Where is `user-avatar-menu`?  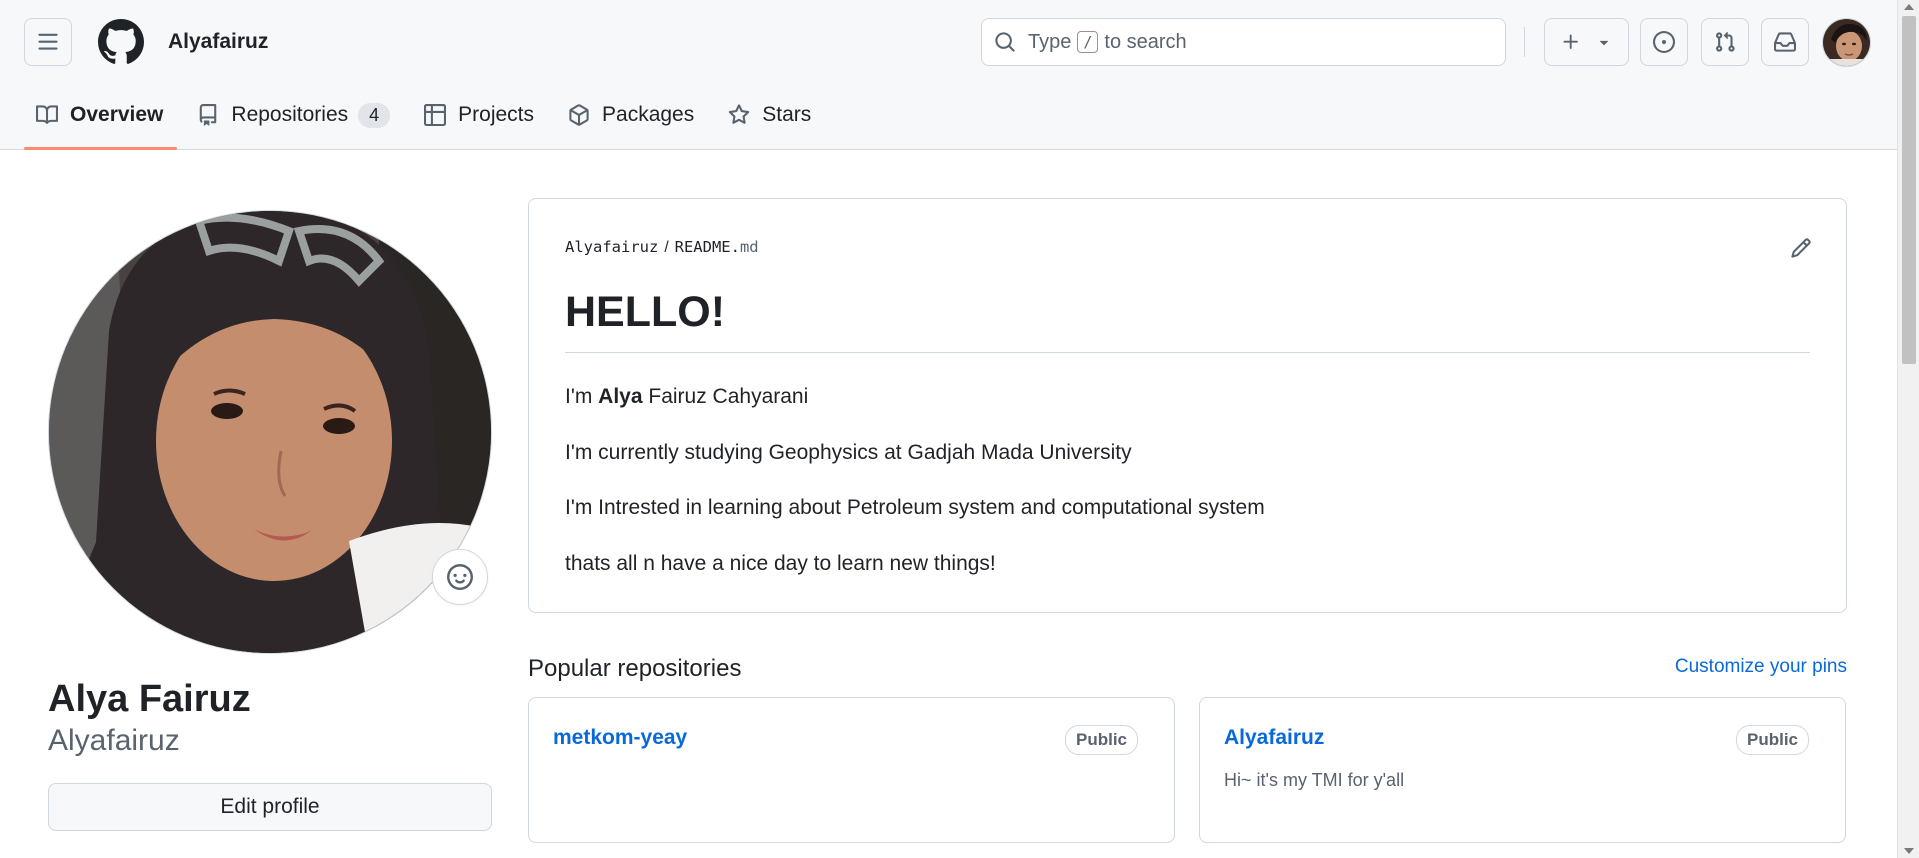 user-avatar-menu is located at coordinates (1846, 42).